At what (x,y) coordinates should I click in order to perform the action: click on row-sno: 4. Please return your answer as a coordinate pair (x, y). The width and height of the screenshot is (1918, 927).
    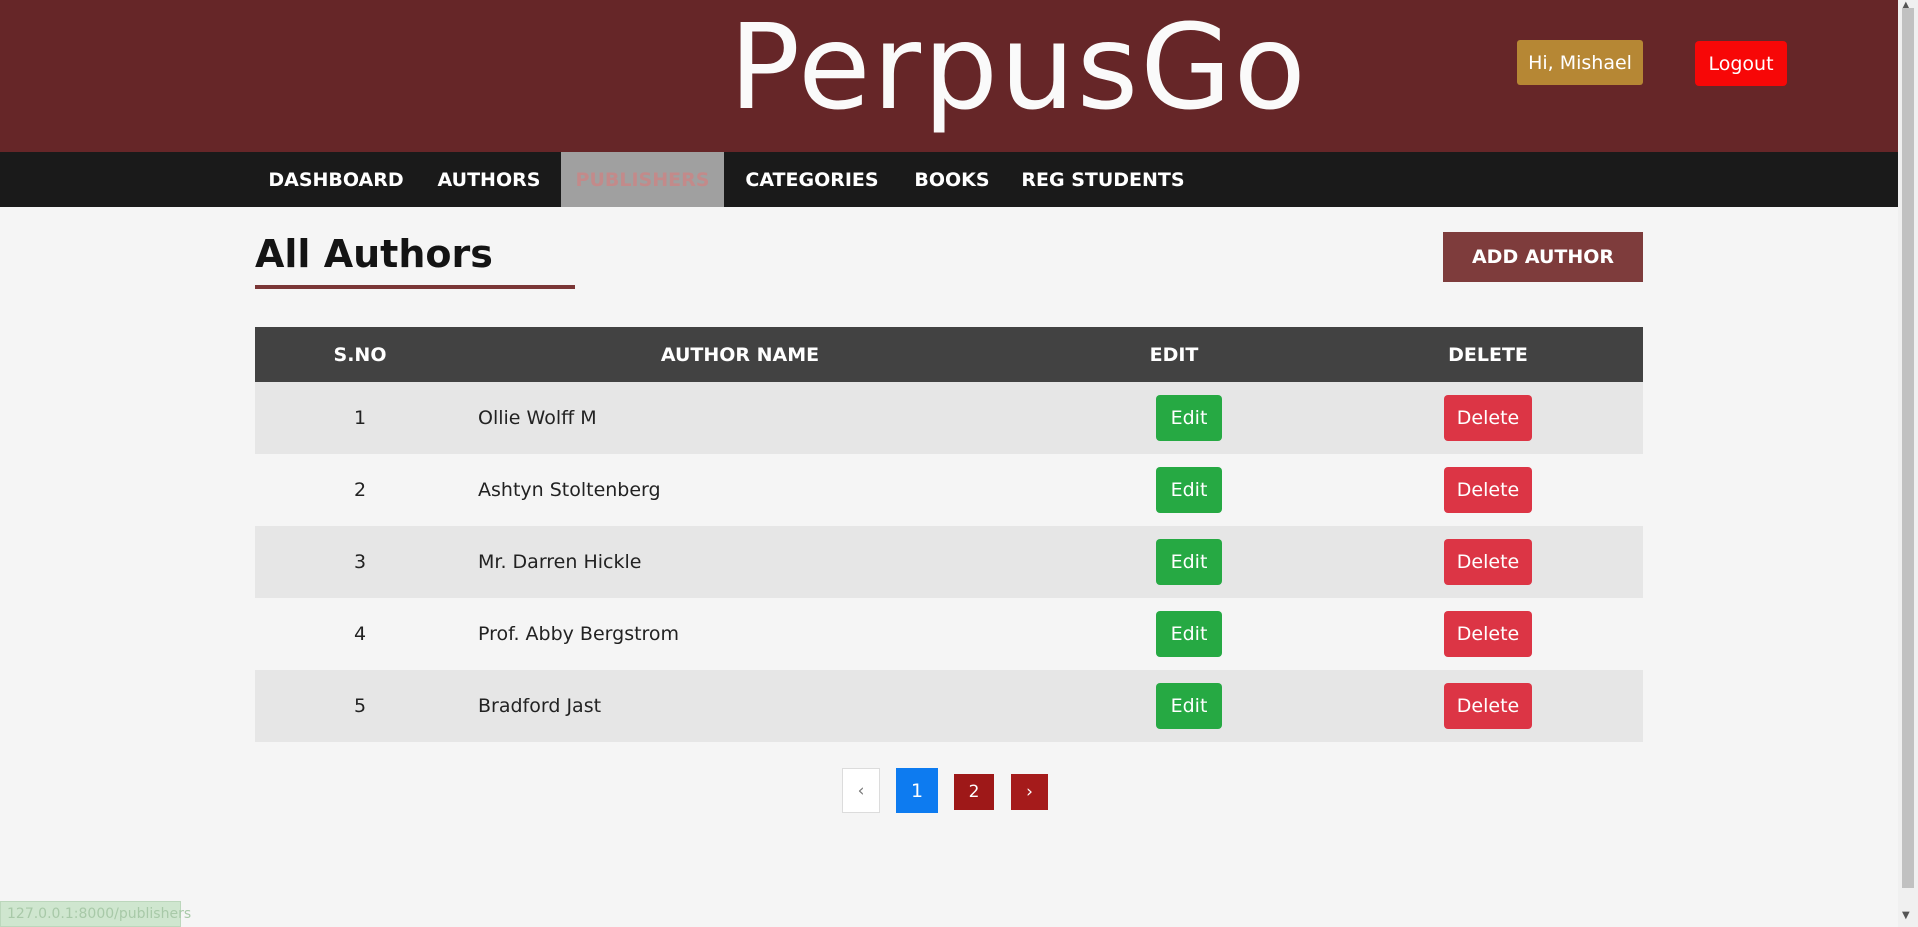
    Looking at the image, I should click on (360, 634).